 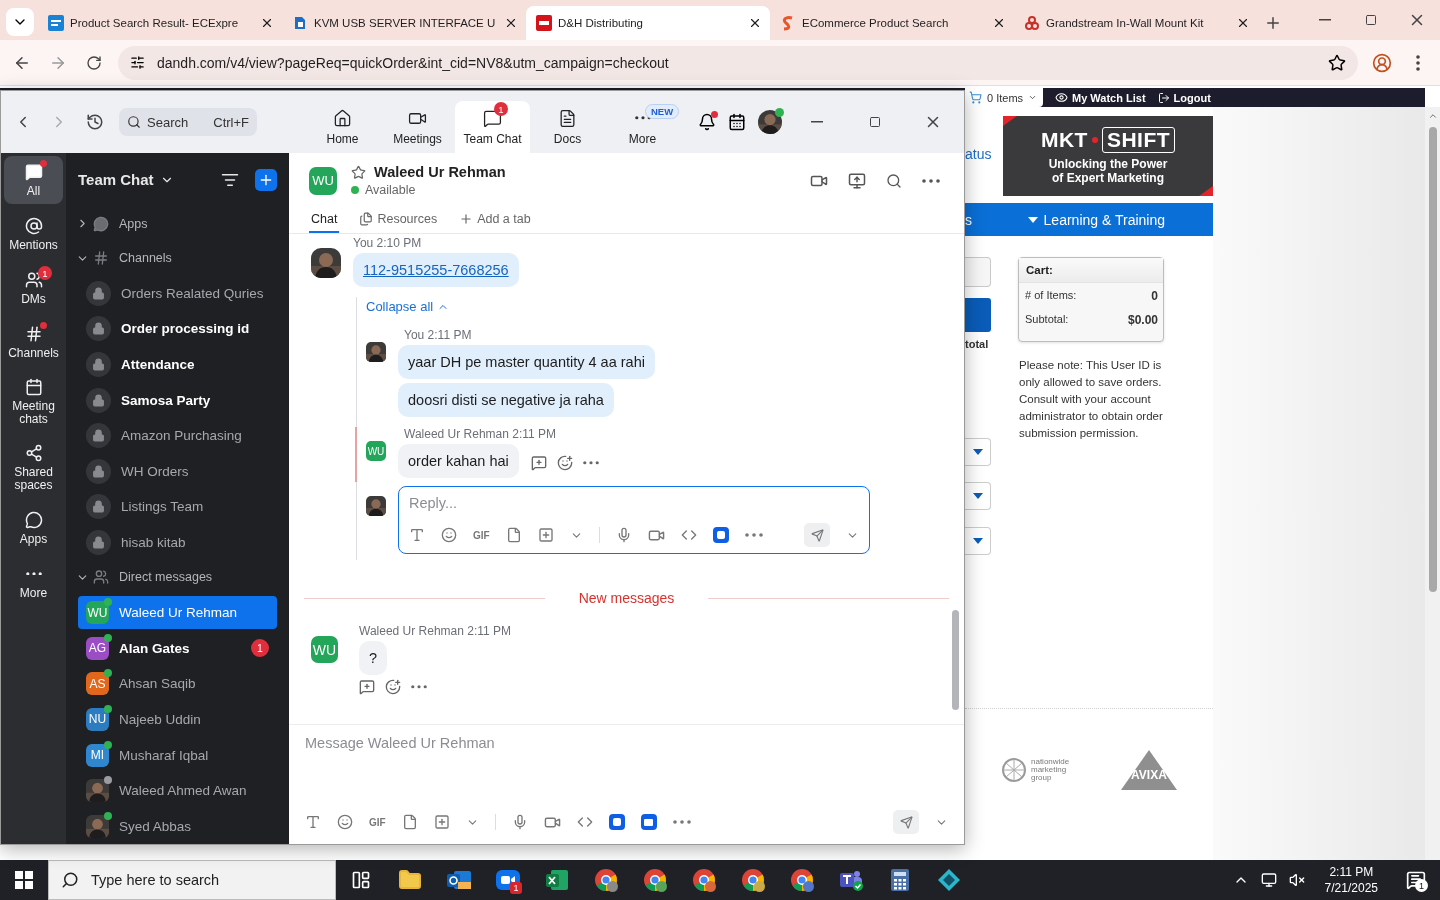 What do you see at coordinates (97, 648) in the screenshot?
I see `avatar: AG` at bounding box center [97, 648].